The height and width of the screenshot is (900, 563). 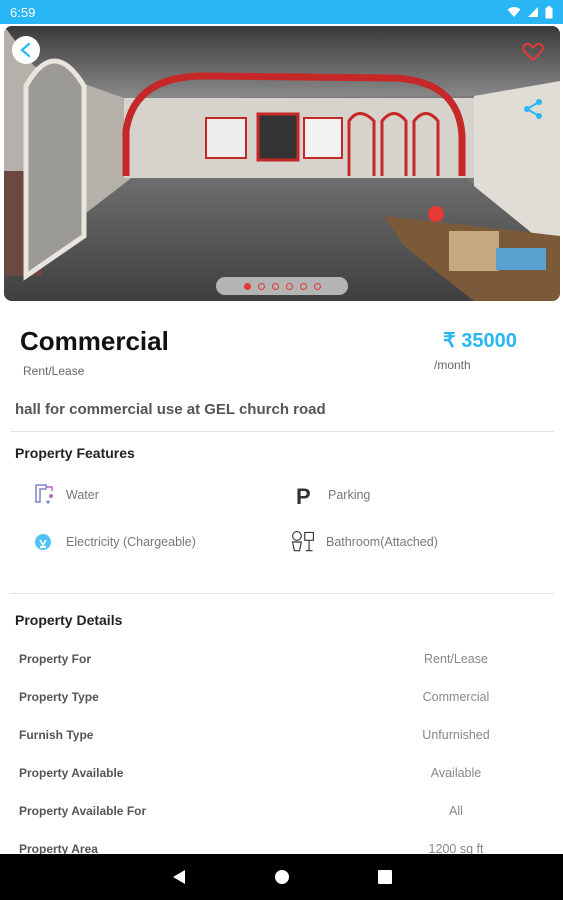 I want to click on gallery-page-indicator, so click(x=282, y=286).